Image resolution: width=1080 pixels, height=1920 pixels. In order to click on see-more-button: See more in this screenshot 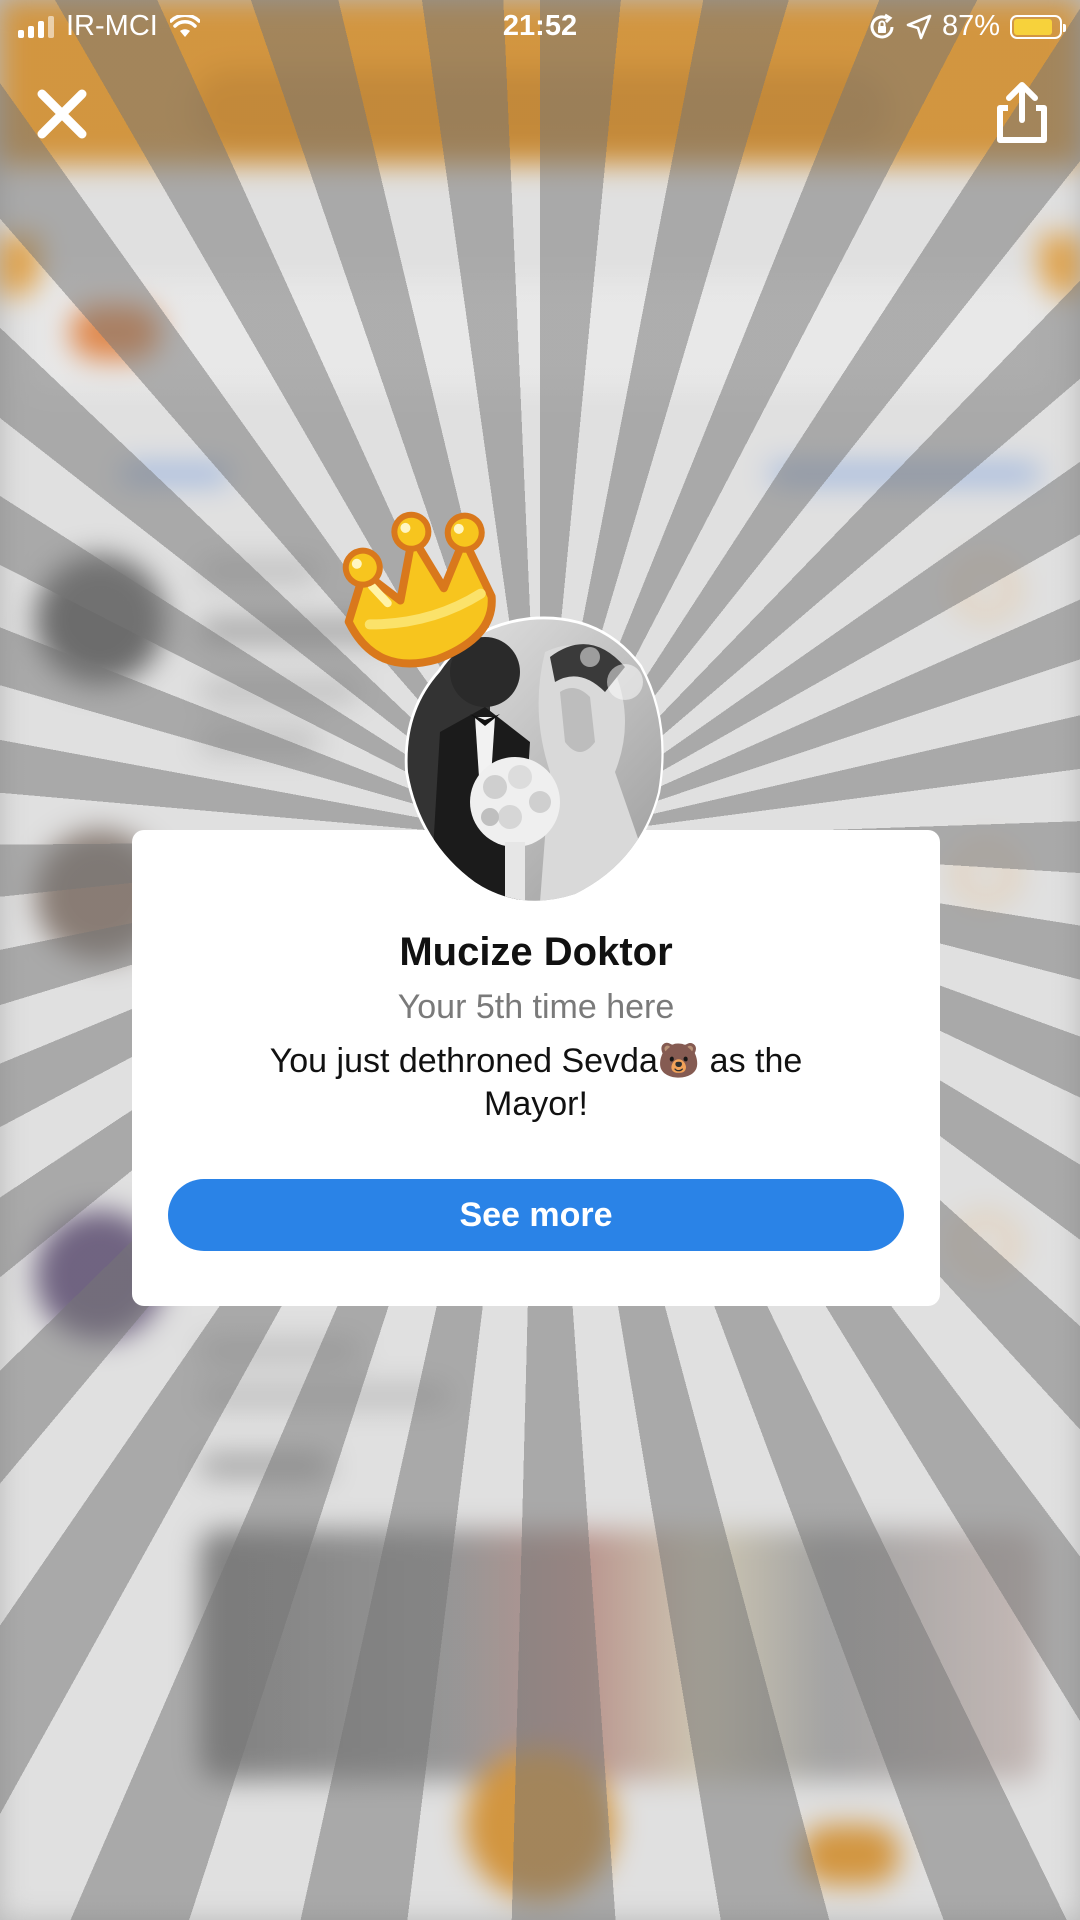, I will do `click(536, 1215)`.